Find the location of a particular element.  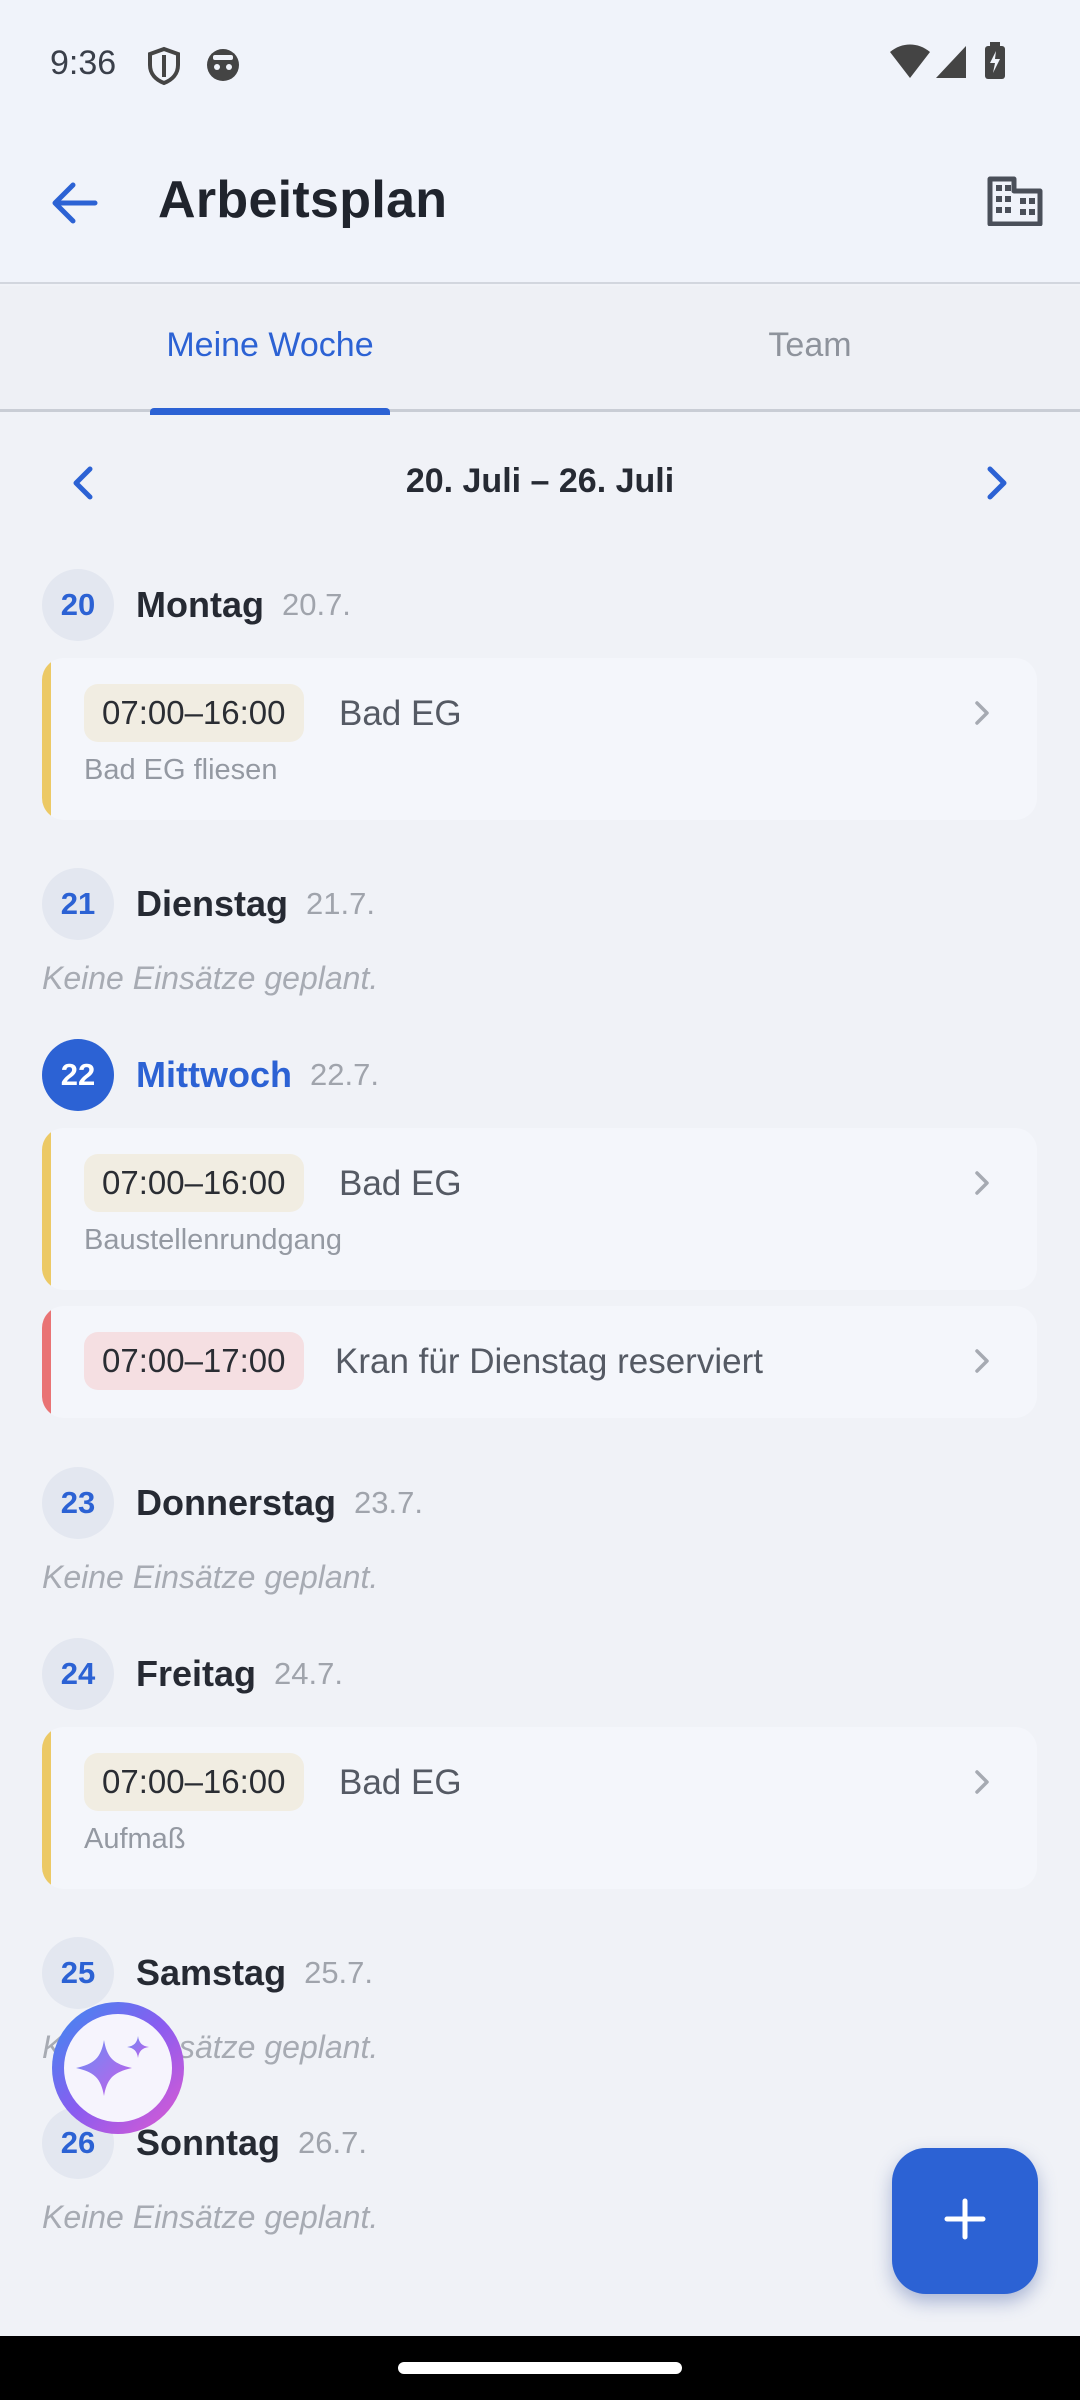

robot-icon is located at coordinates (223, 67).